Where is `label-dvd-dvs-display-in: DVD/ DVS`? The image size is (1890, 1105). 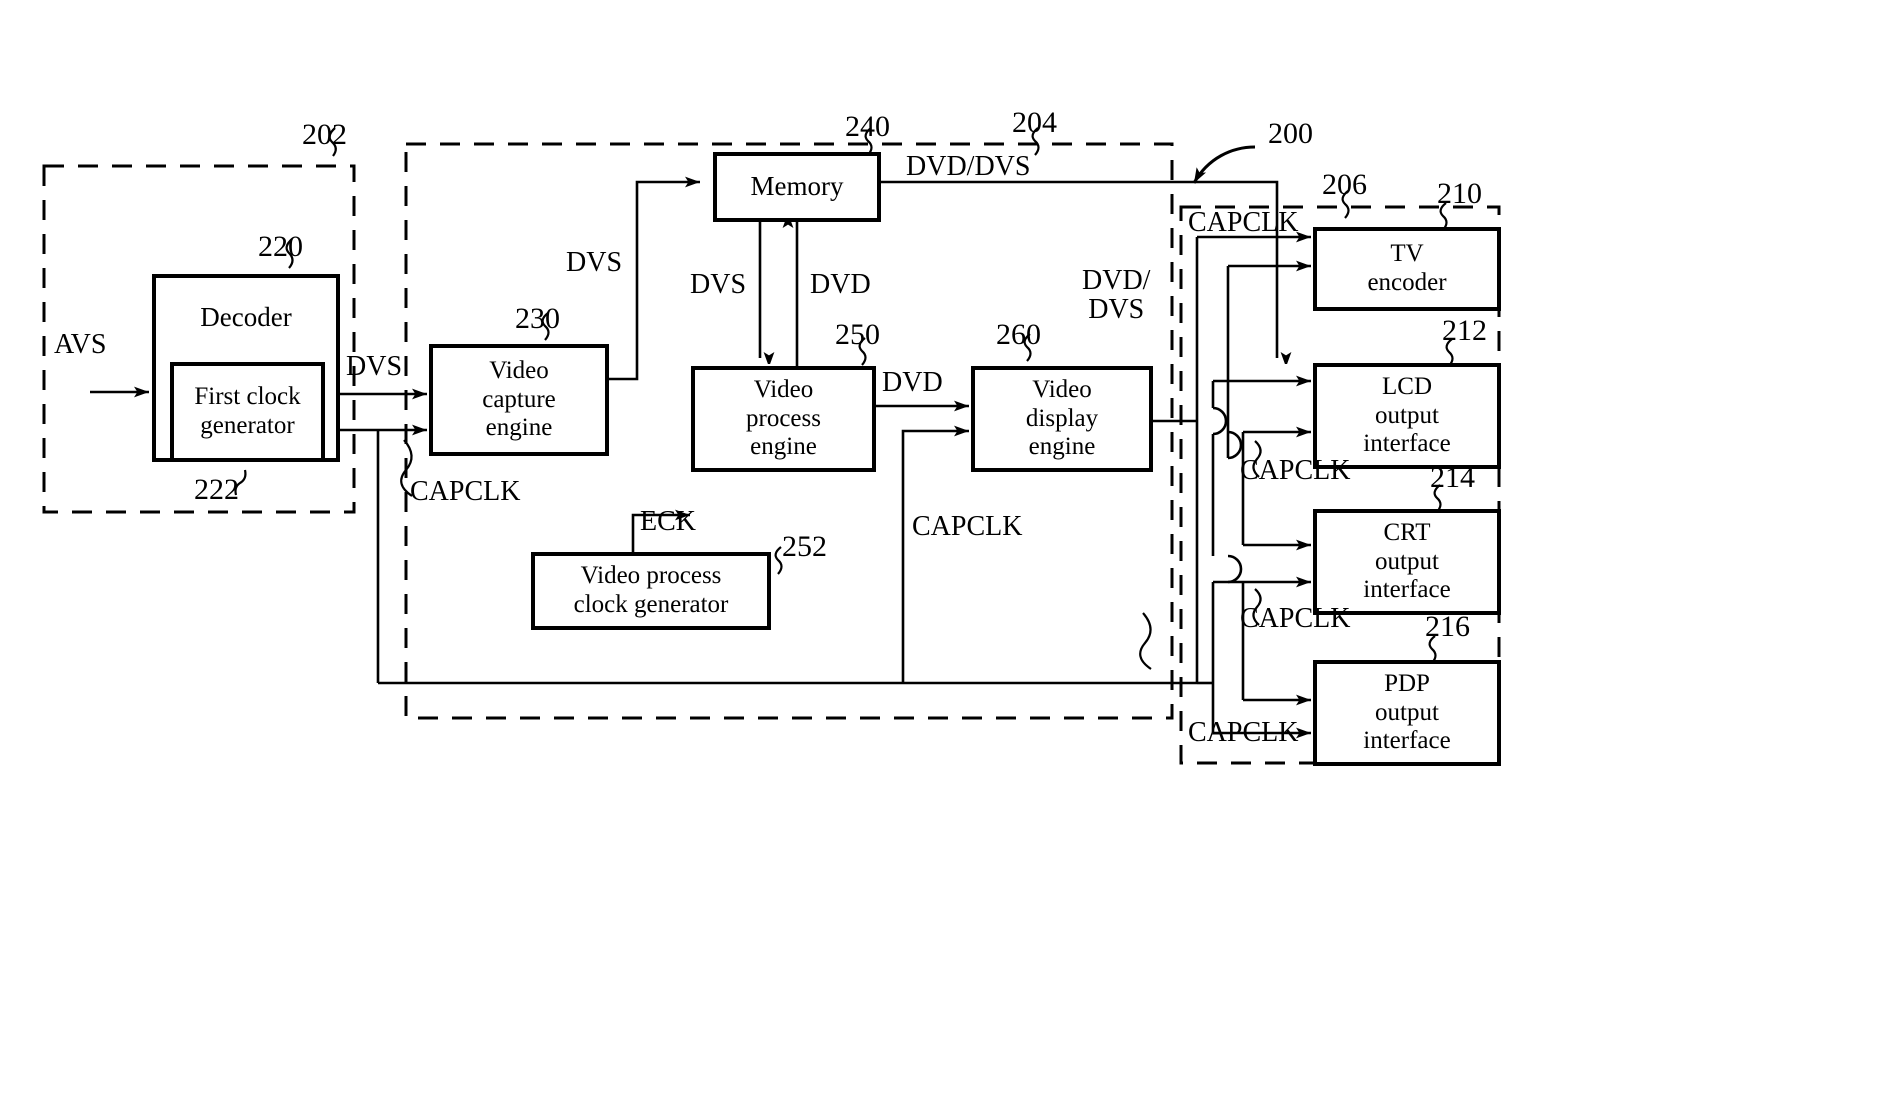 label-dvd-dvs-display-in: DVD/ DVS is located at coordinates (1116, 295).